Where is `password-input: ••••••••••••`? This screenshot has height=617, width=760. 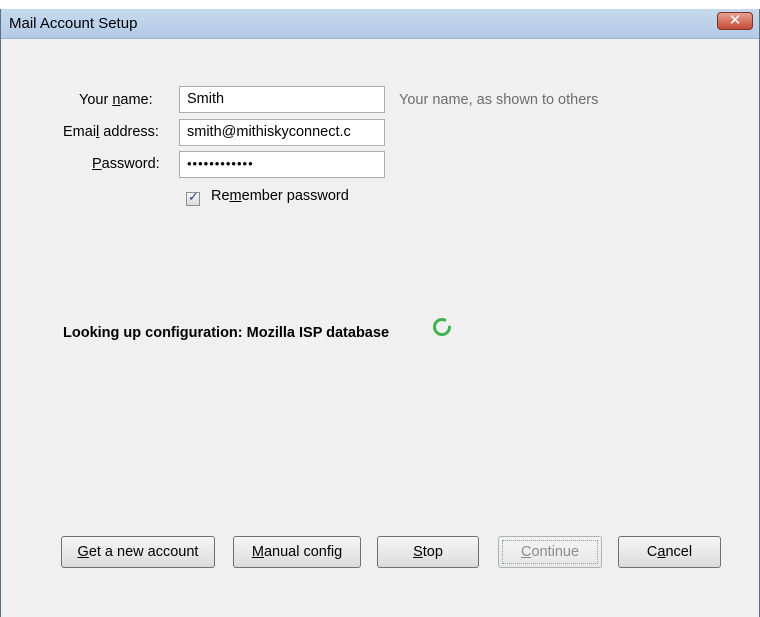 password-input: •••••••••••• is located at coordinates (282, 164).